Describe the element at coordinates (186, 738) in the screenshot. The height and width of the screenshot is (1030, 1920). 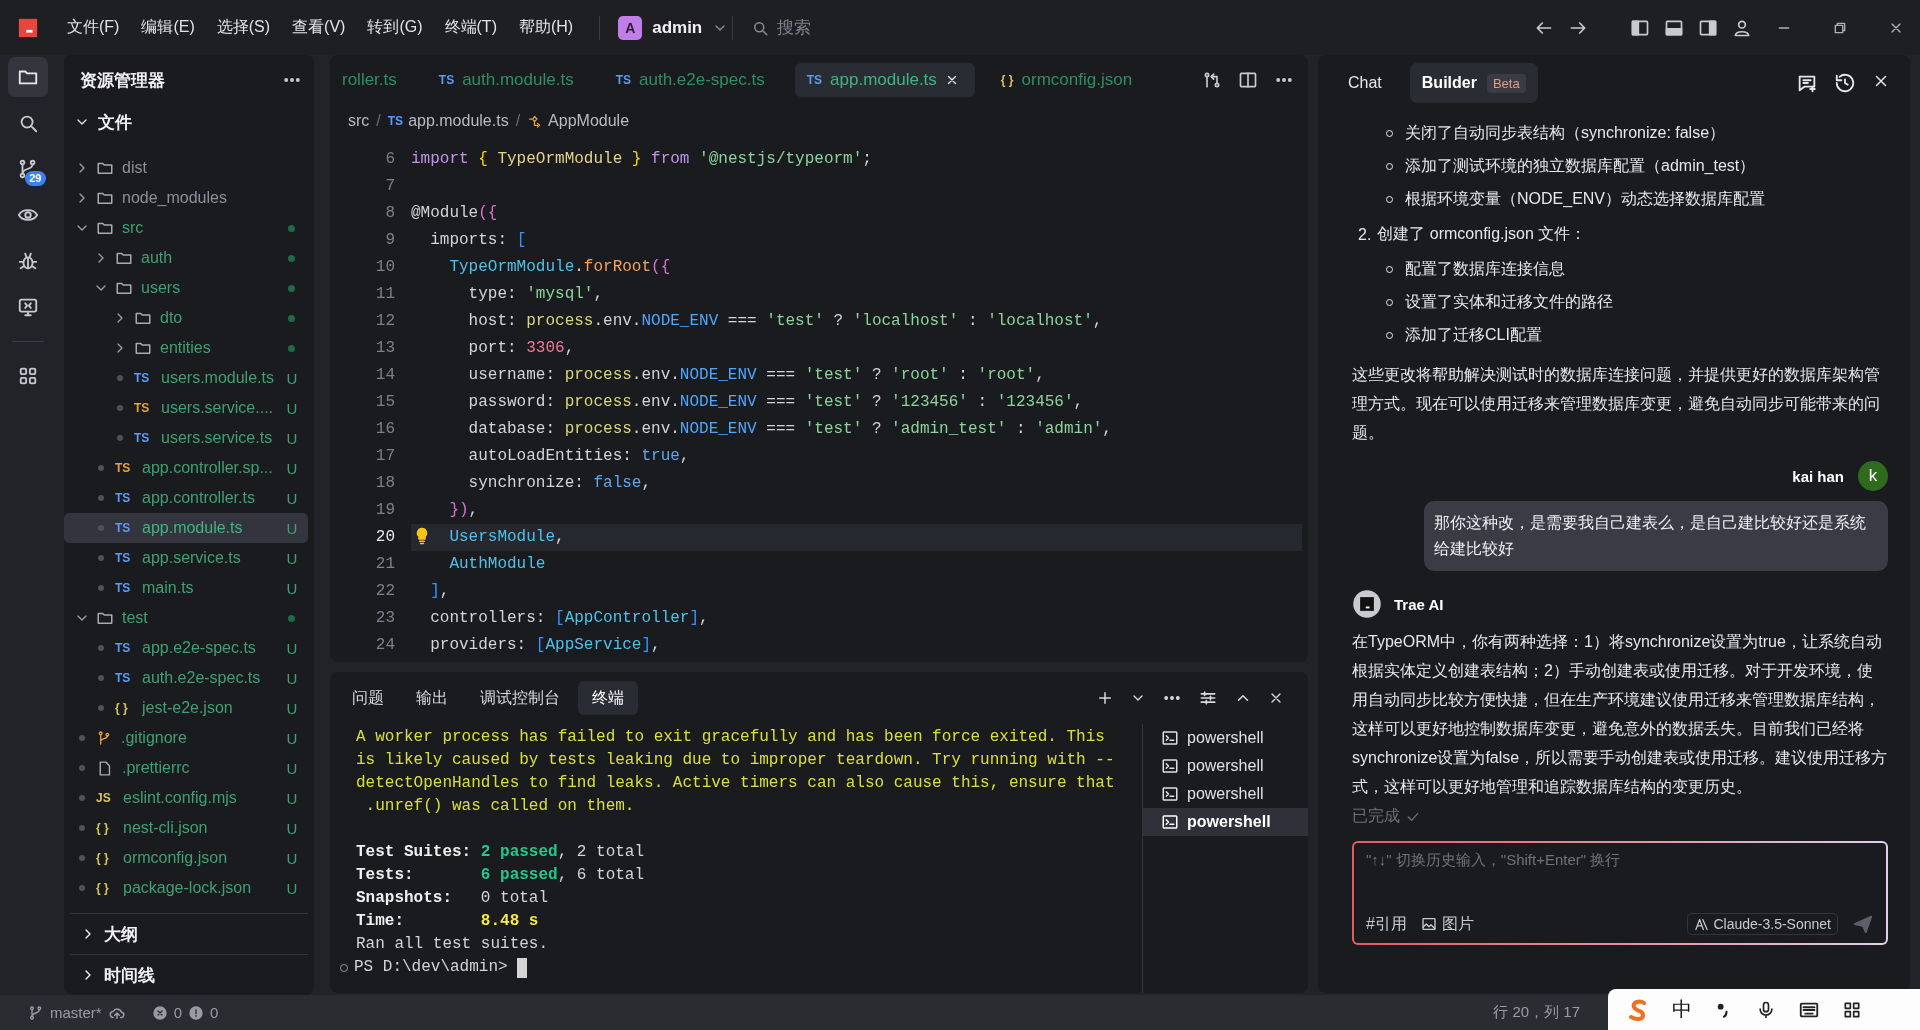
I see `tree-item: .gitignore U` at that location.